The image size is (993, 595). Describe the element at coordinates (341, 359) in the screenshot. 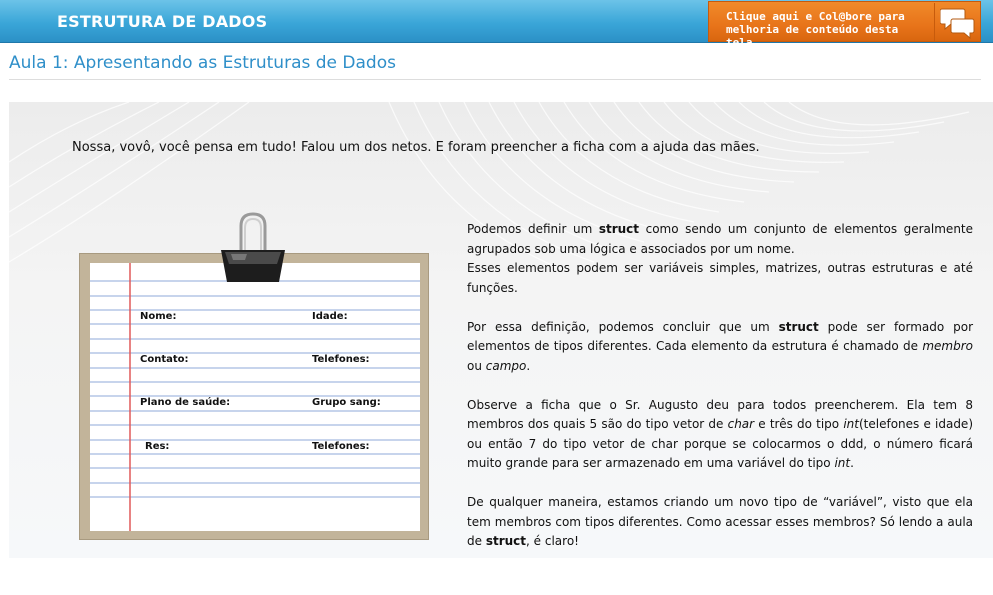

I see `form-label-telefones: Telefones:` at that location.